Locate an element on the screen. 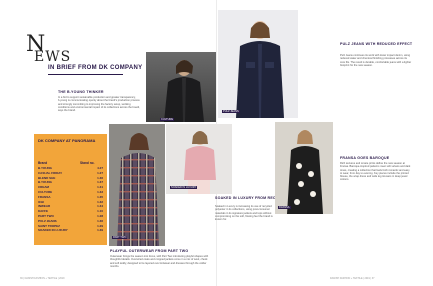 The image size is (433, 286). photo-culture-jacket is located at coordinates (181, 87).